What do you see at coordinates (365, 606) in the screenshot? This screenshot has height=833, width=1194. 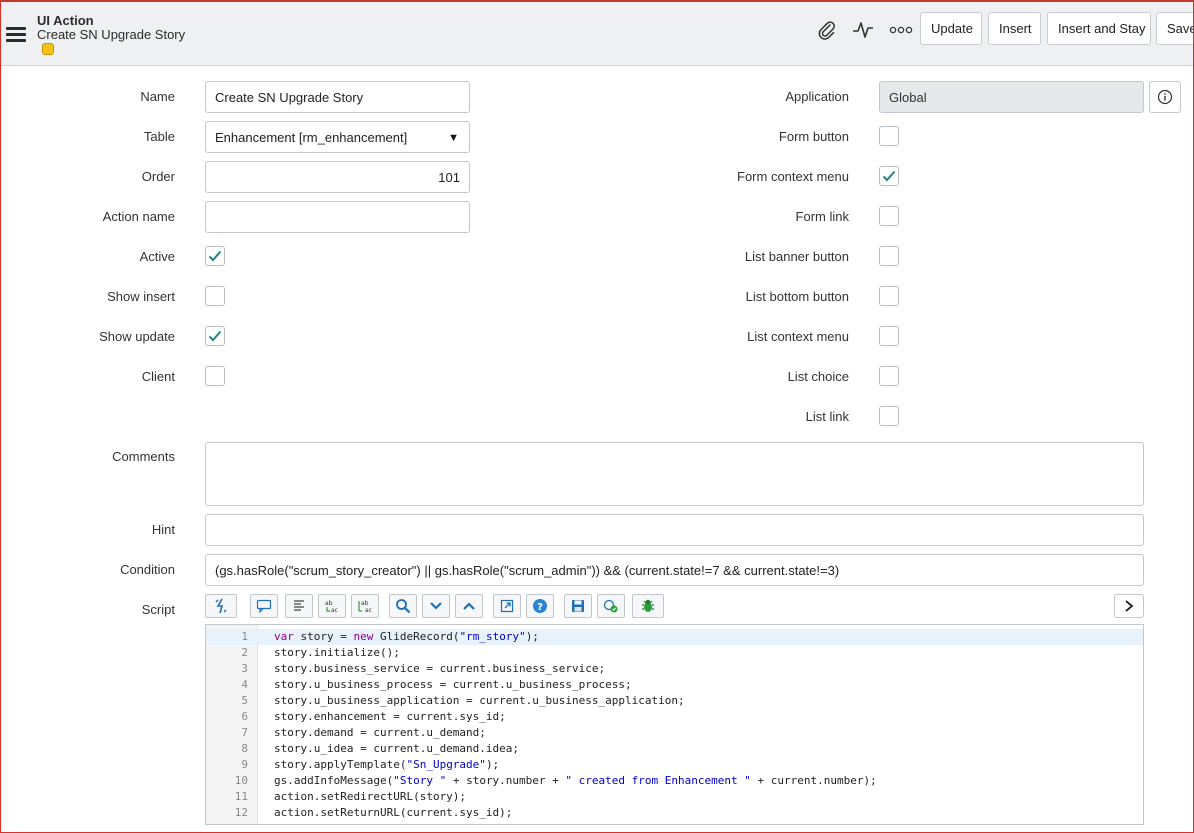 I see `replace-all-icon: ab ac` at bounding box center [365, 606].